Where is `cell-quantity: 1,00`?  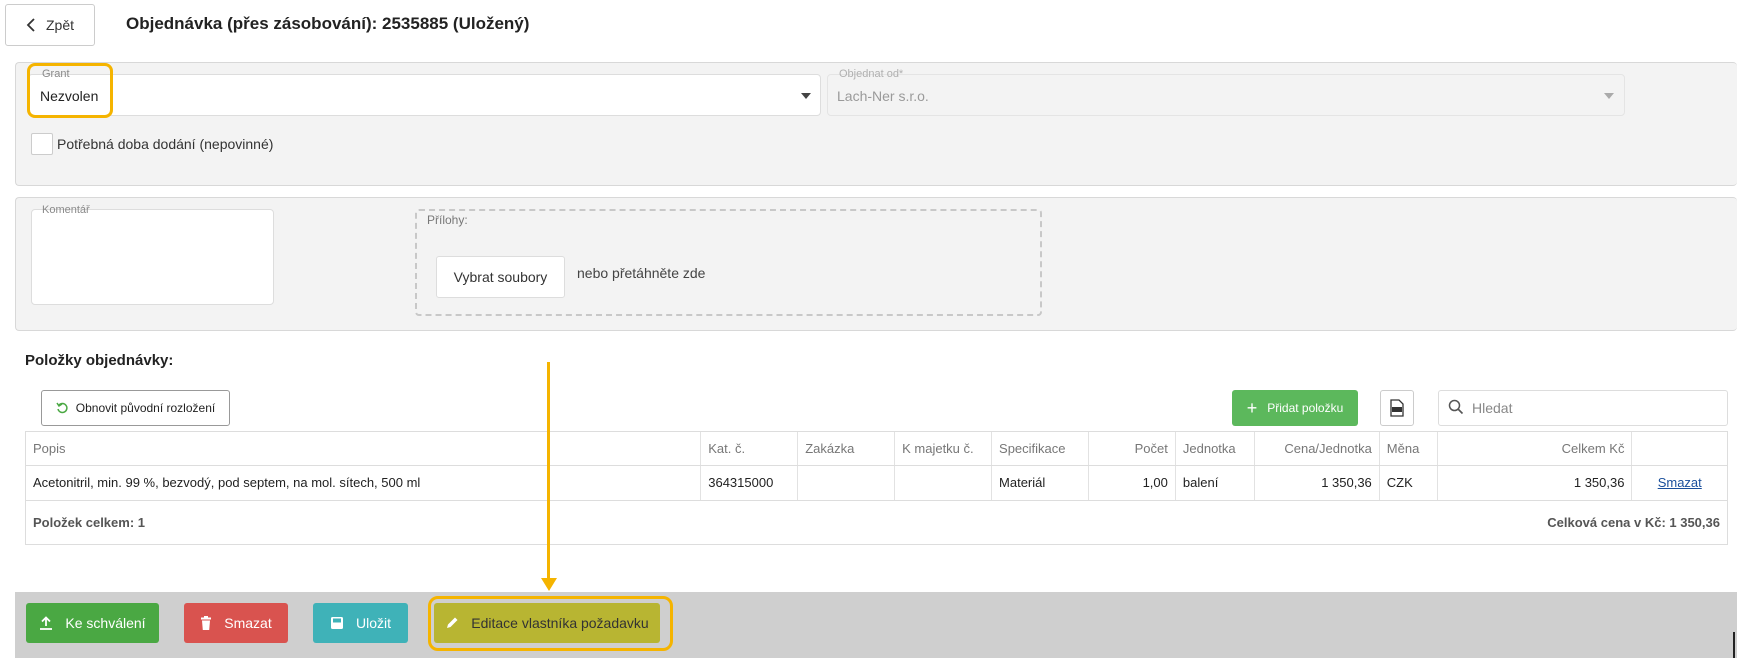 cell-quantity: 1,00 is located at coordinates (1132, 483).